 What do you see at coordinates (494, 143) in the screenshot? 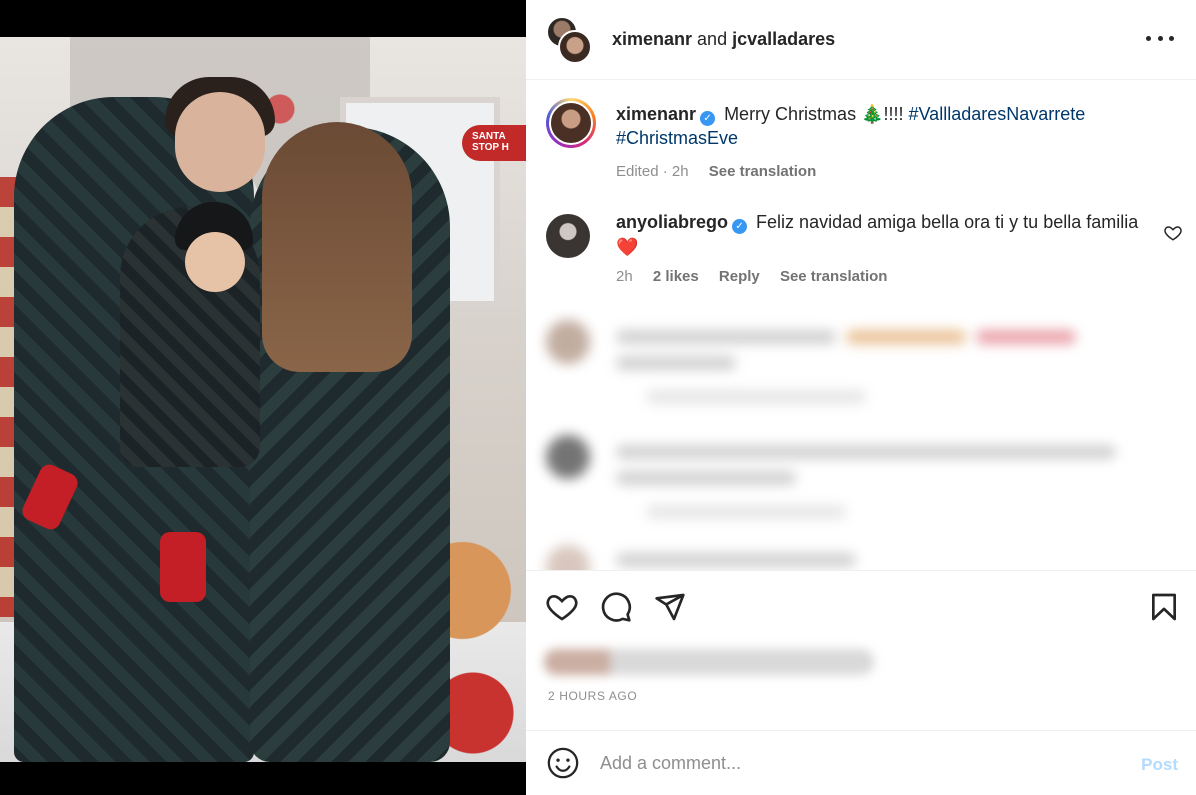
I see `santa-sign: SANTA STOP H` at bounding box center [494, 143].